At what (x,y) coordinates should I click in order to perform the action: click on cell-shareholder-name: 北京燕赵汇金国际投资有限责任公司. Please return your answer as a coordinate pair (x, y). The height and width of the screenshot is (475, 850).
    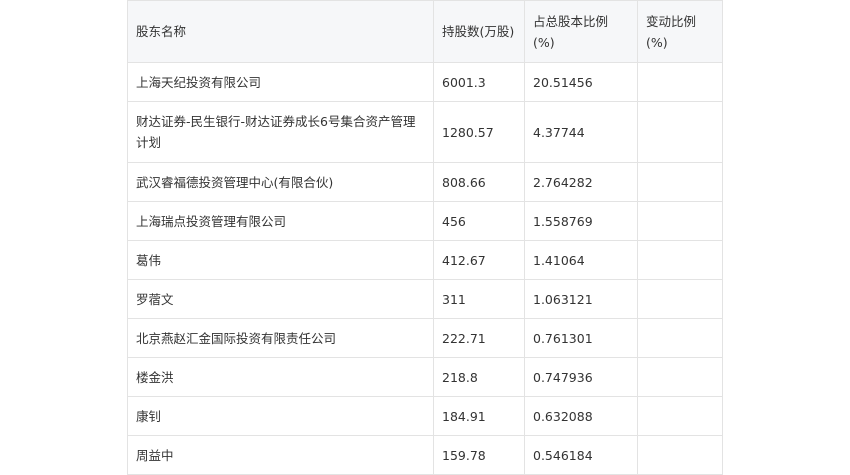
    Looking at the image, I should click on (280, 338).